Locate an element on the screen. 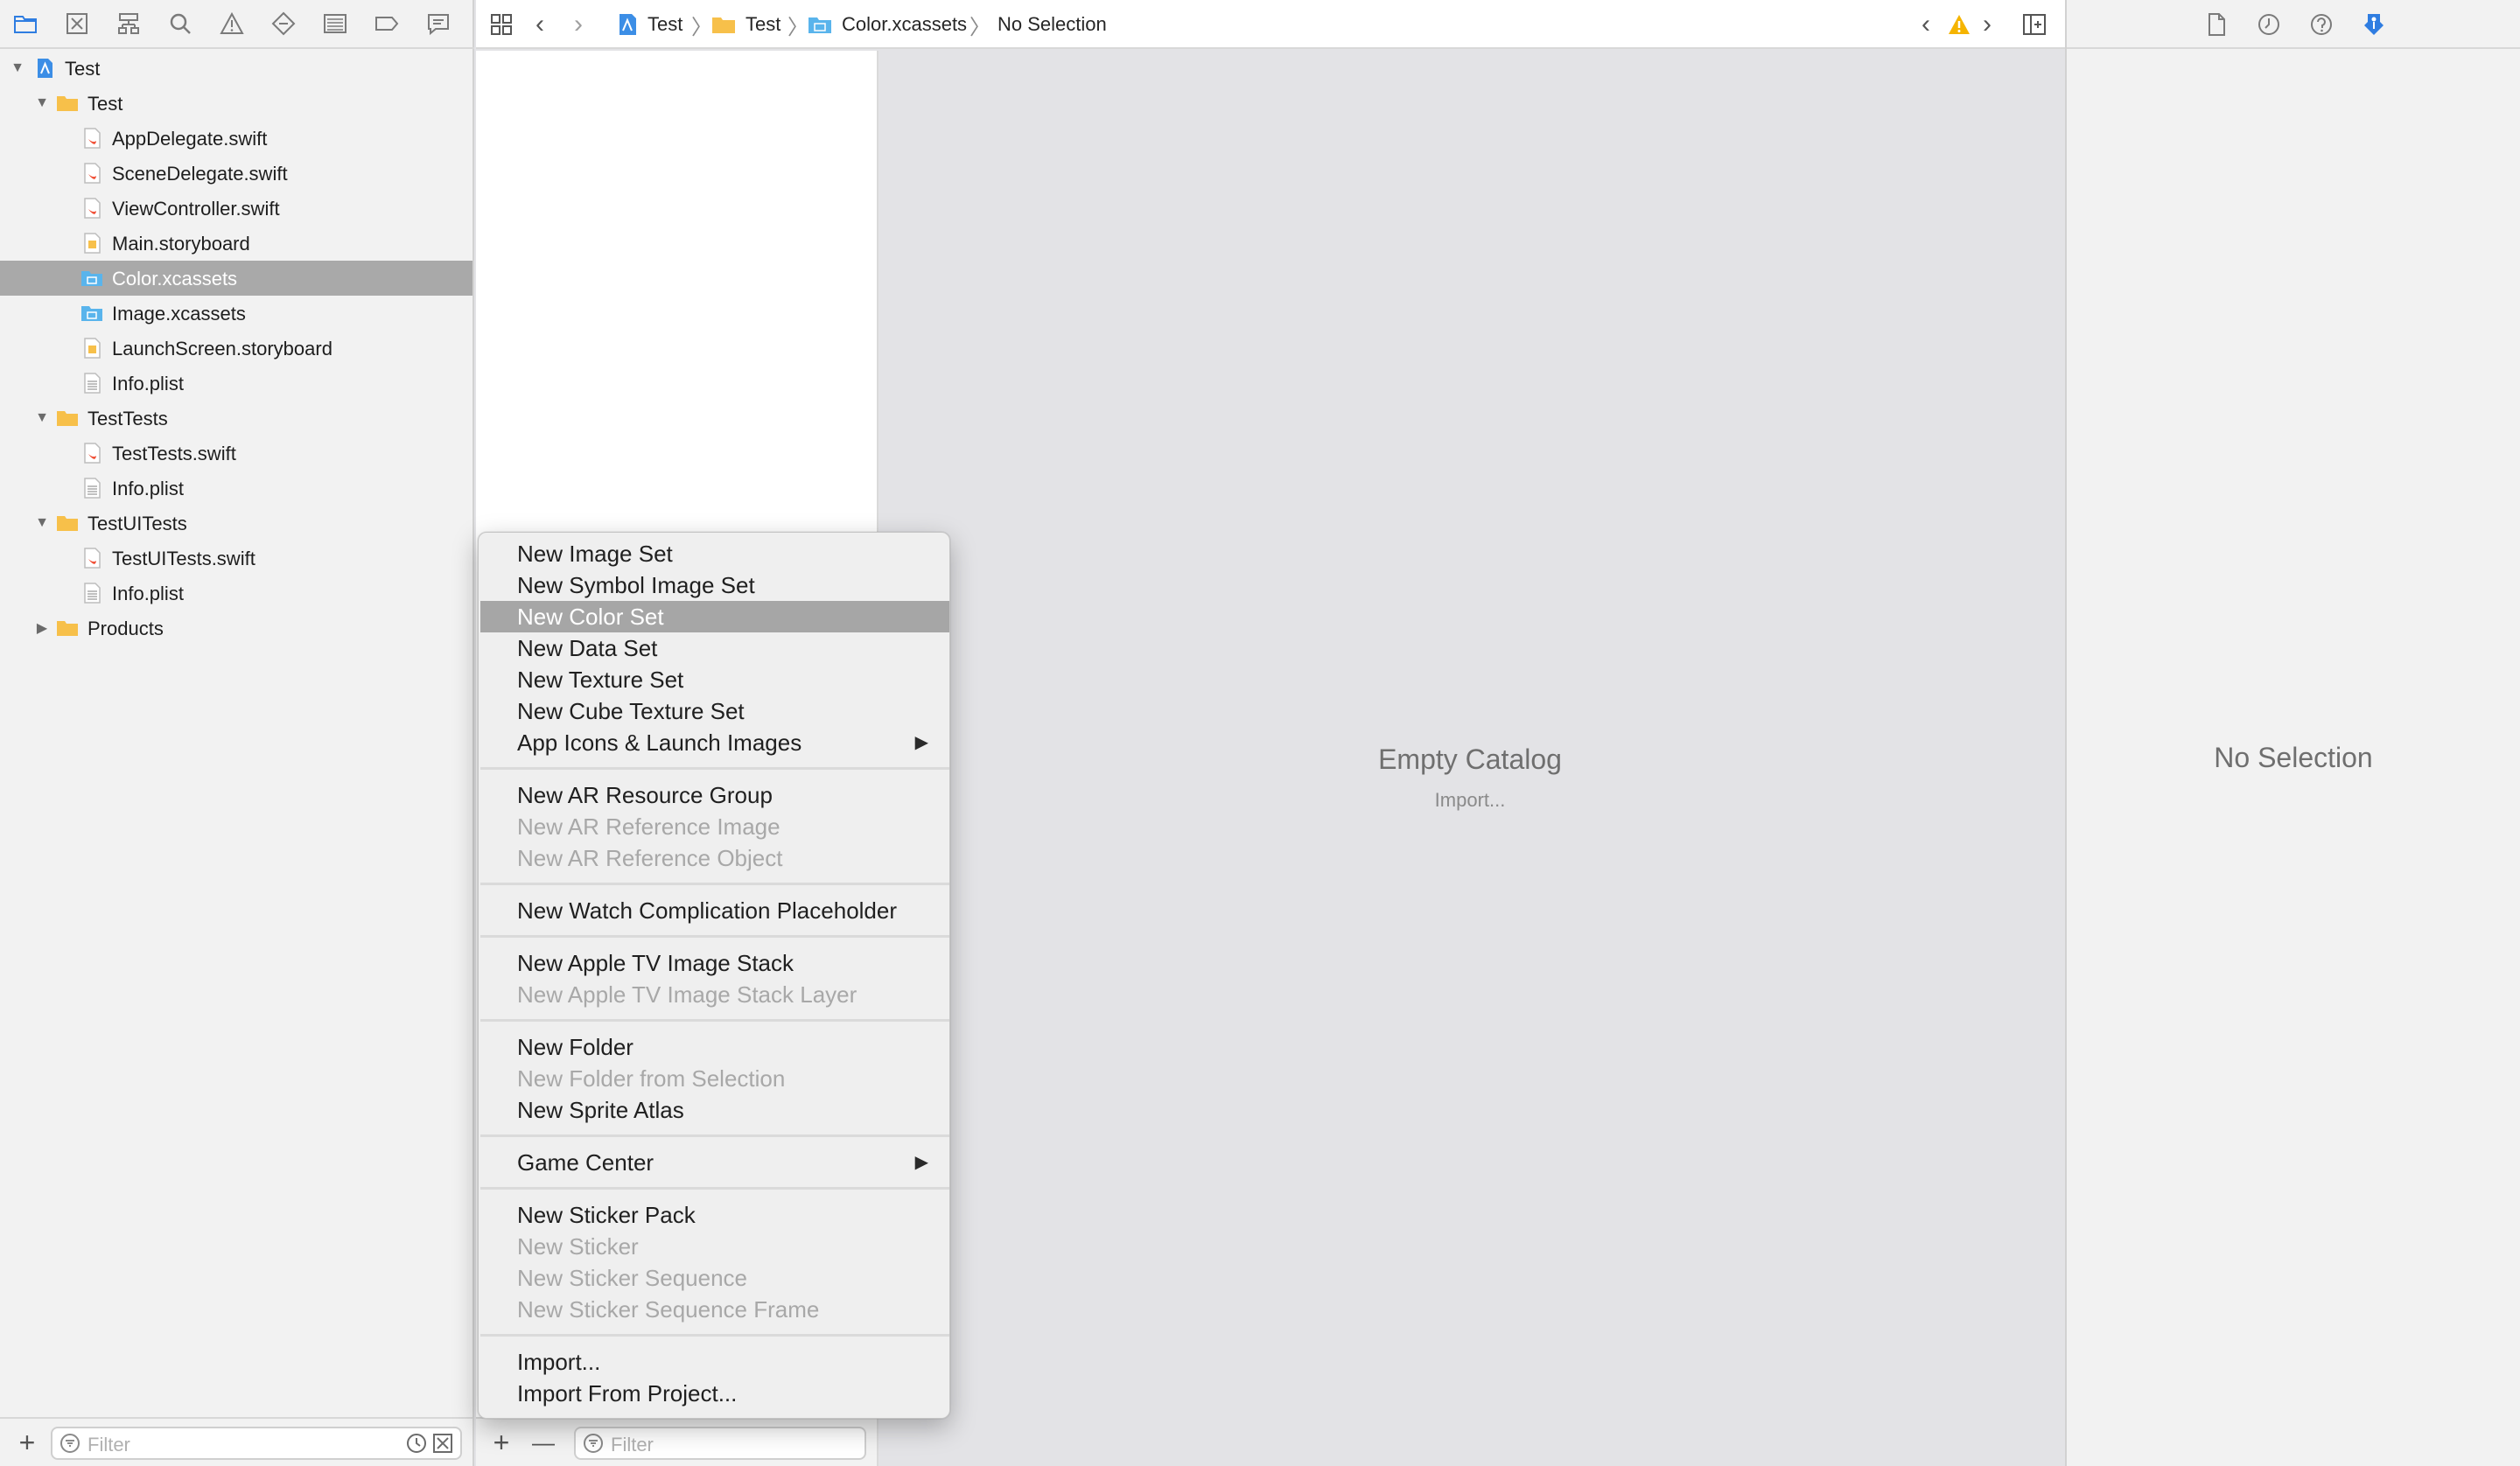 The height and width of the screenshot is (1466, 2520). attributes-inspector-icon is located at coordinates (2374, 24).